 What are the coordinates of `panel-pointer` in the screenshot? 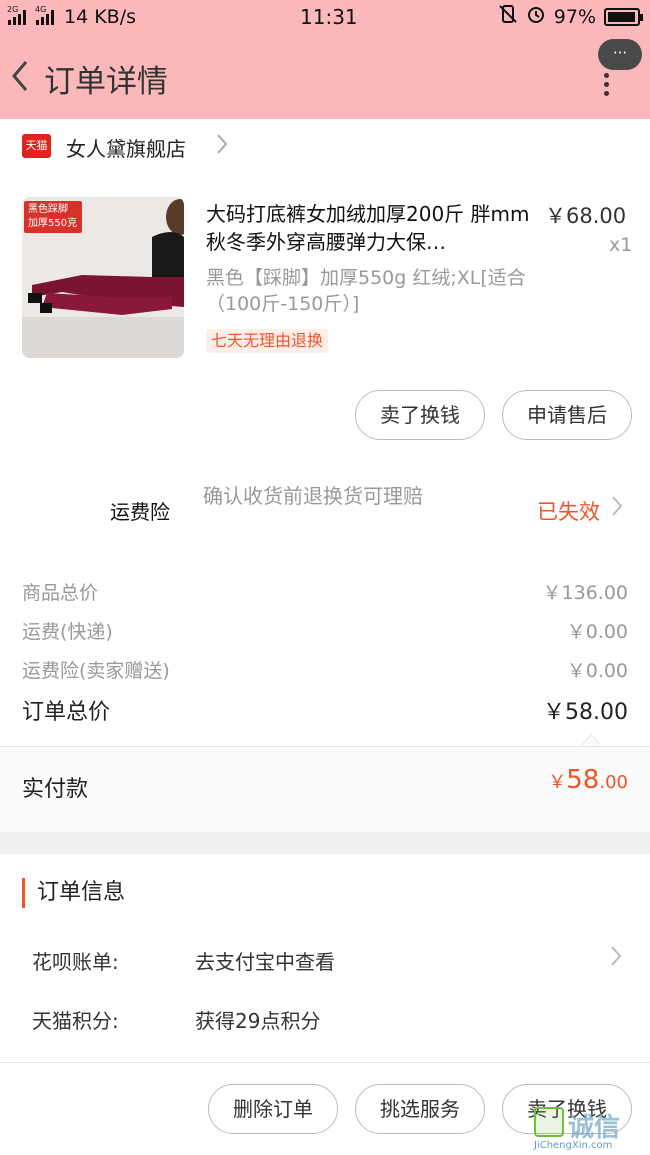 It's located at (591, 739).